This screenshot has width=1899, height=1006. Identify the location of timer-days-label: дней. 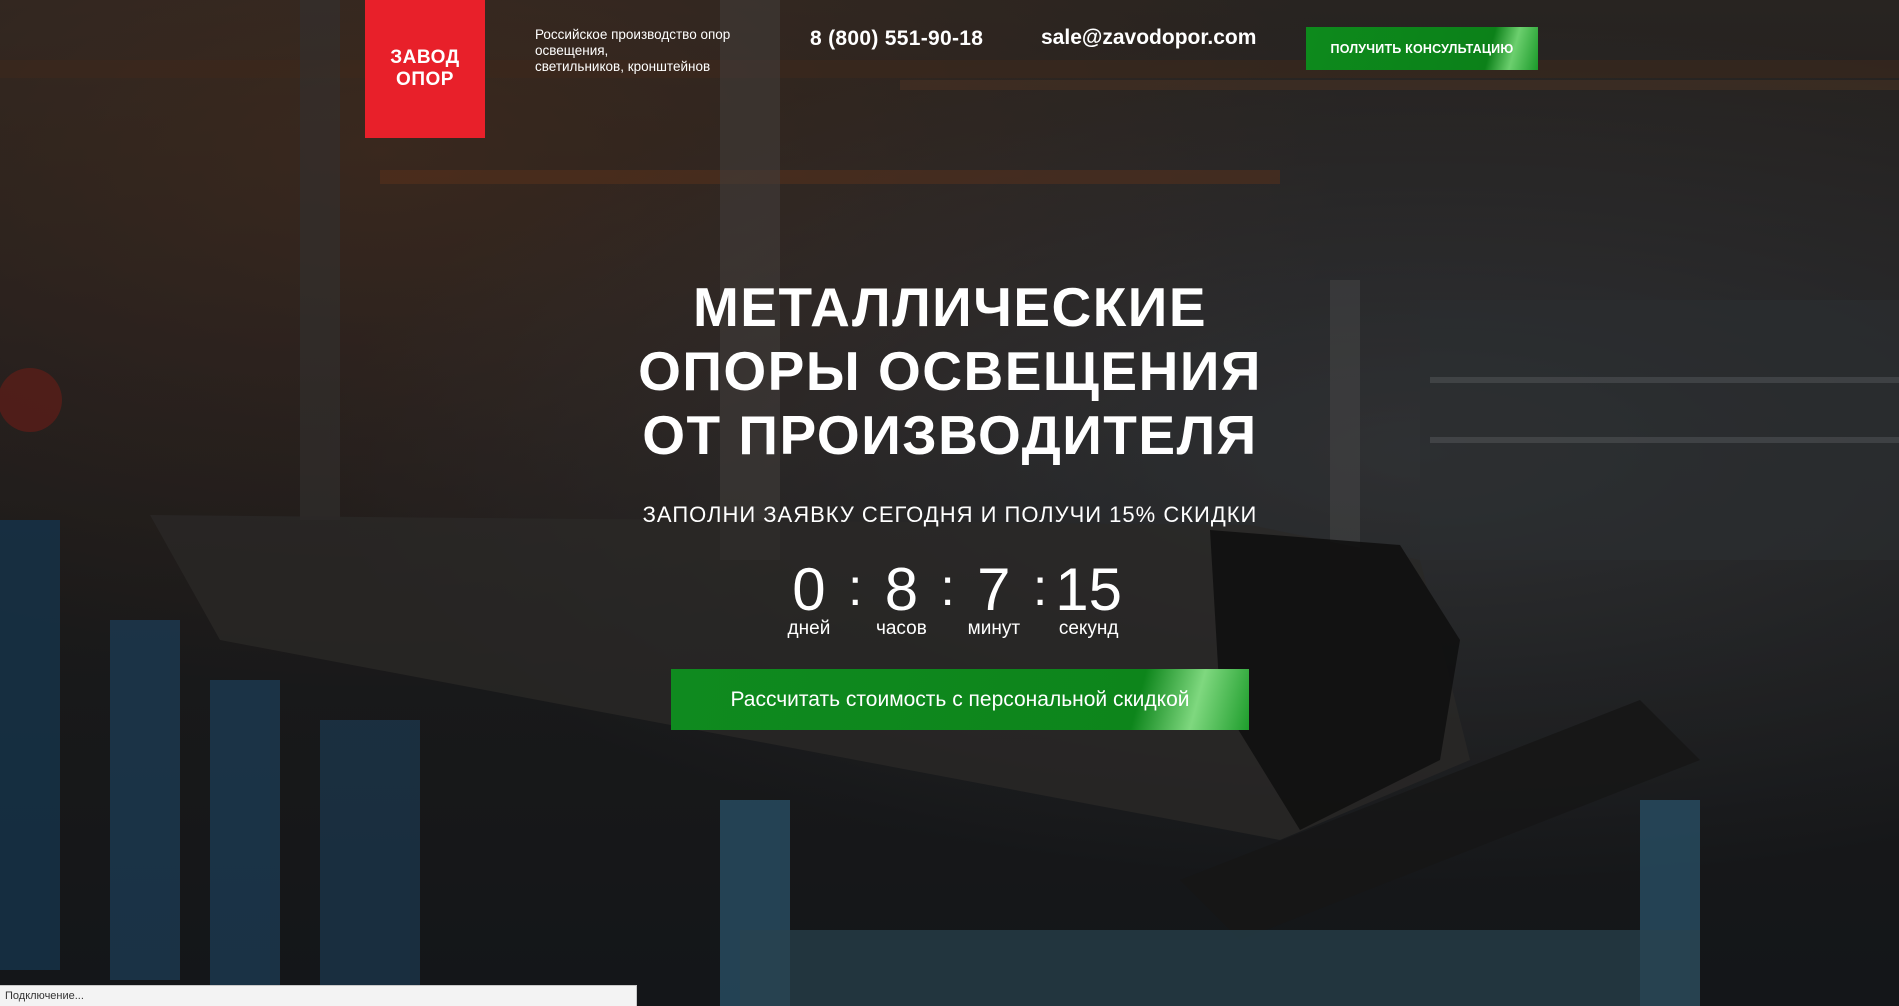
(809, 628).